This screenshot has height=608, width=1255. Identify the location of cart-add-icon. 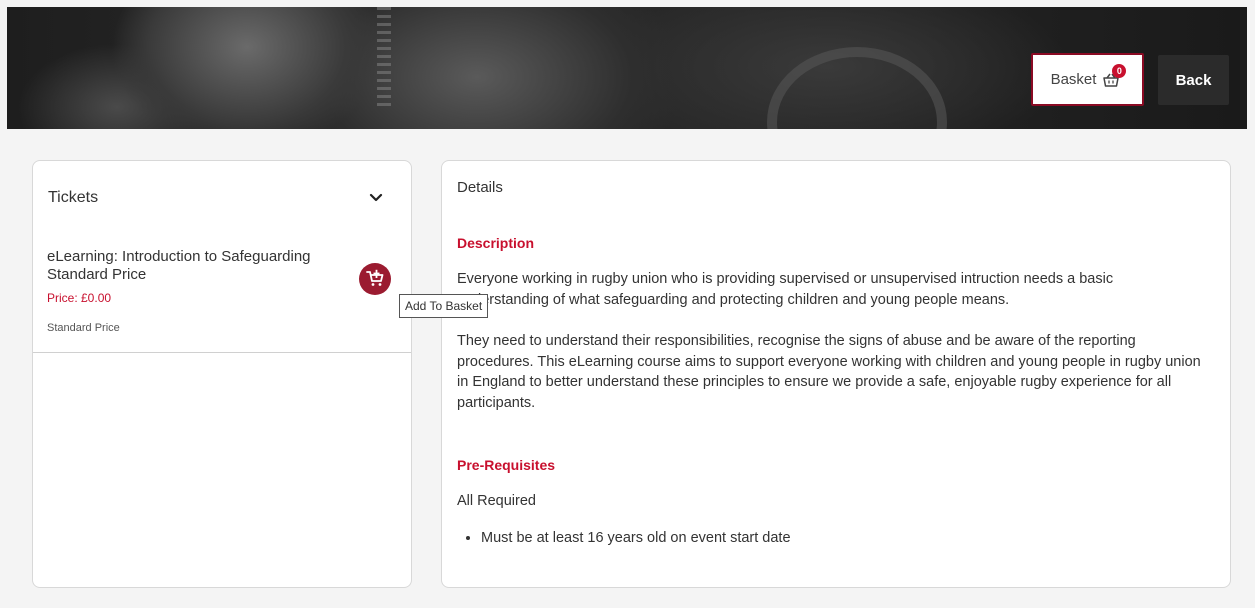
(375, 277).